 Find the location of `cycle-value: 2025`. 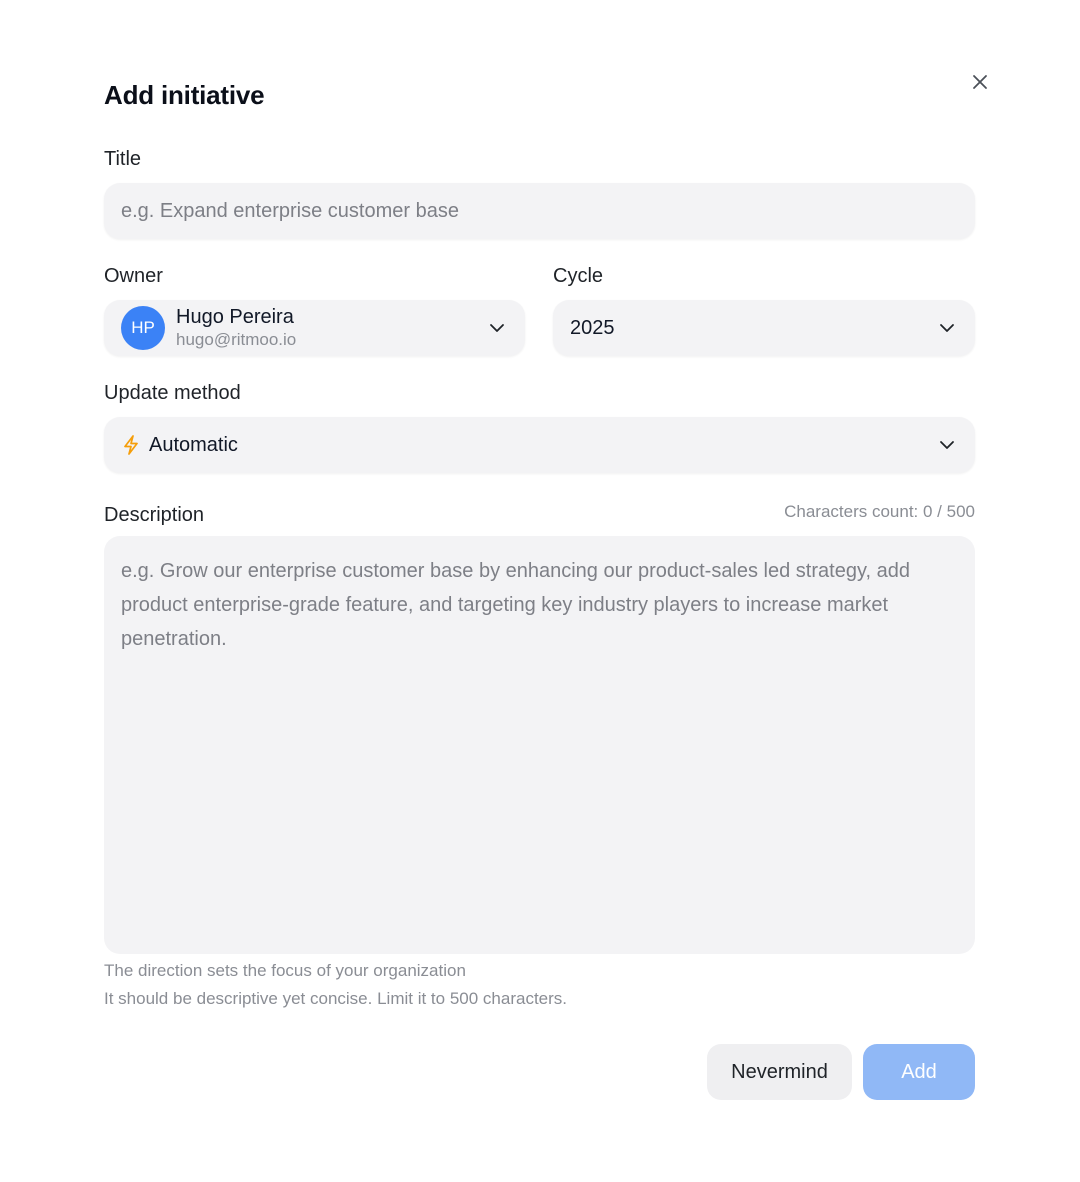

cycle-value: 2025 is located at coordinates (592, 327).